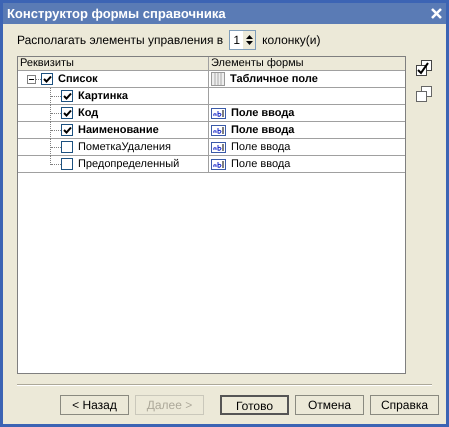 The image size is (449, 427). I want to click on dialog-button: Отмена, so click(329, 405).